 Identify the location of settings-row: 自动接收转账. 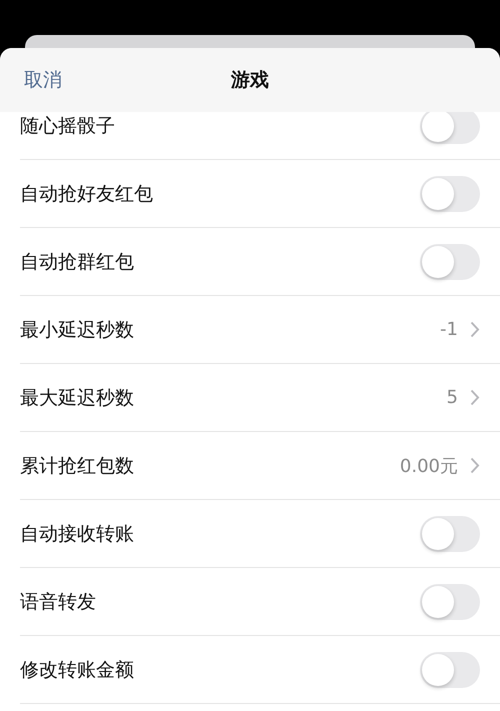
(260, 534).